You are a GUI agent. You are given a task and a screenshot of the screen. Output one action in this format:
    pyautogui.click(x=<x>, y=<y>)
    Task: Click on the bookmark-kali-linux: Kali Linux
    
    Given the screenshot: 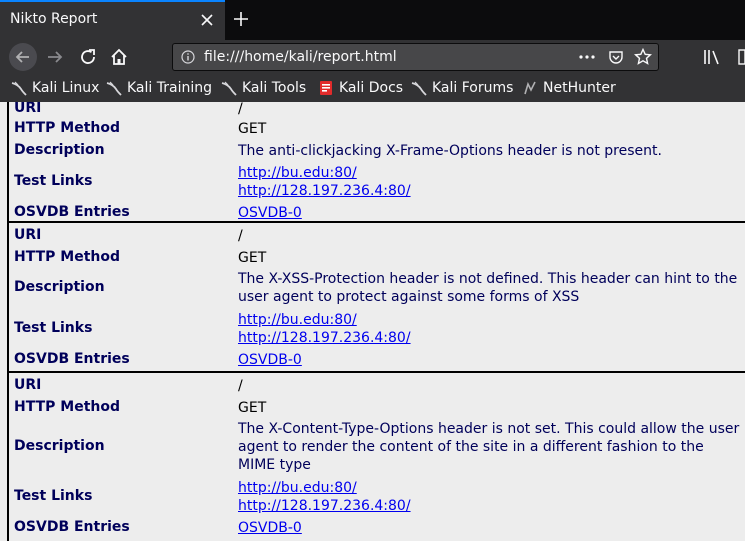 What is the action you would take?
    pyautogui.click(x=55, y=88)
    